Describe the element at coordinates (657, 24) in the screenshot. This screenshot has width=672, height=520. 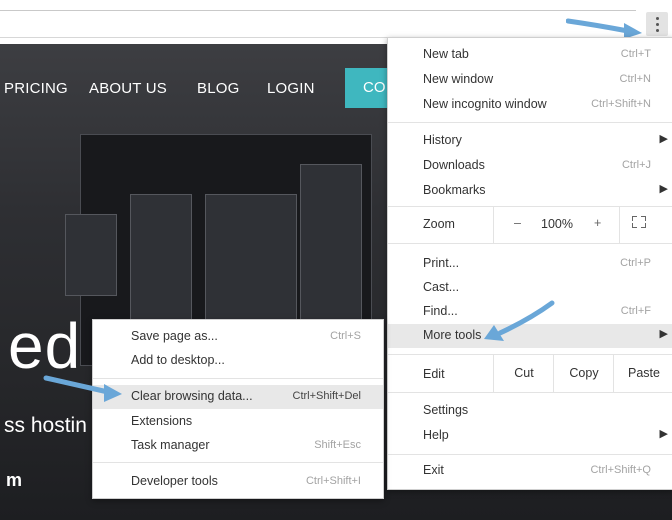
I see `chrome-menu-button` at that location.